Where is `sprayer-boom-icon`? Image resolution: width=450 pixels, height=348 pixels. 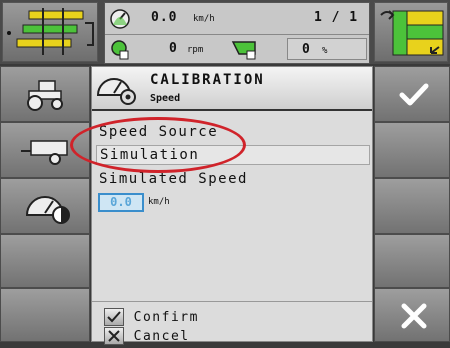 sprayer-boom-icon is located at coordinates (50, 31).